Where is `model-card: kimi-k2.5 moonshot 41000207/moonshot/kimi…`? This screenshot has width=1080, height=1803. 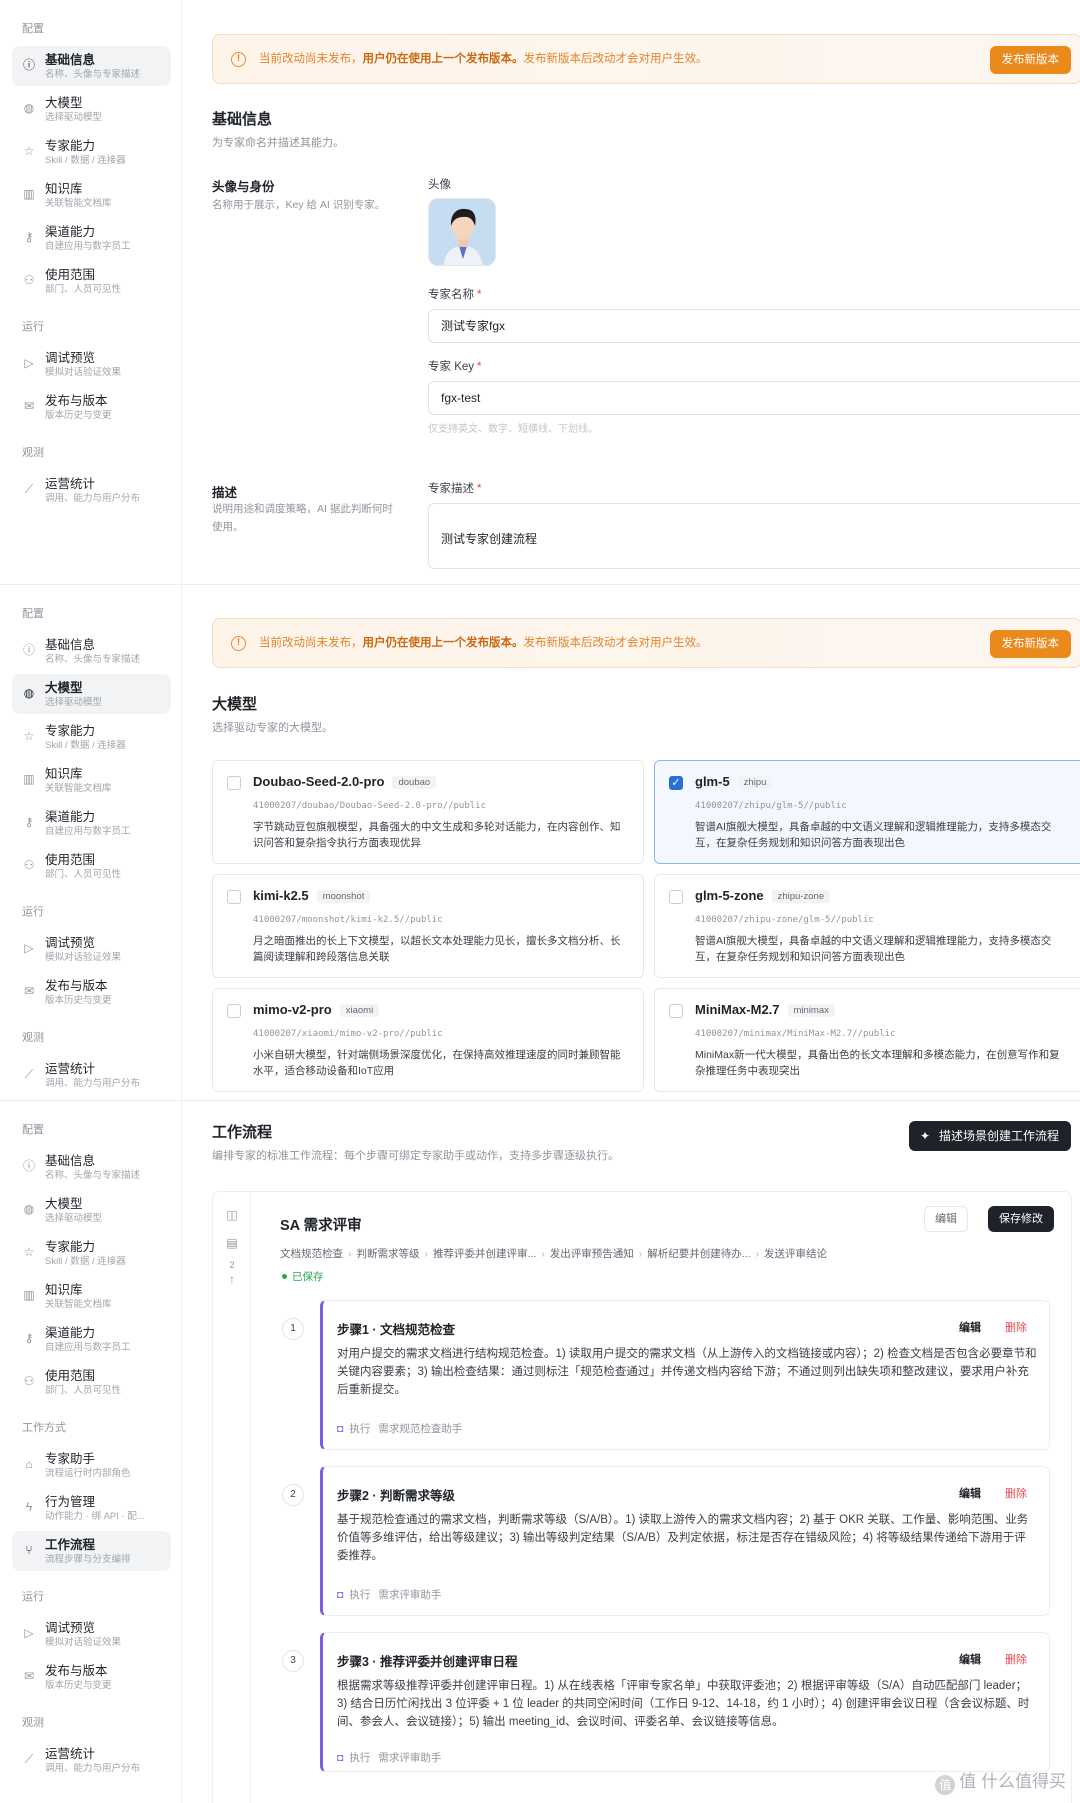
model-card: kimi-k2.5 moonshot 41000207/moonshot/kimi… is located at coordinates (428, 926).